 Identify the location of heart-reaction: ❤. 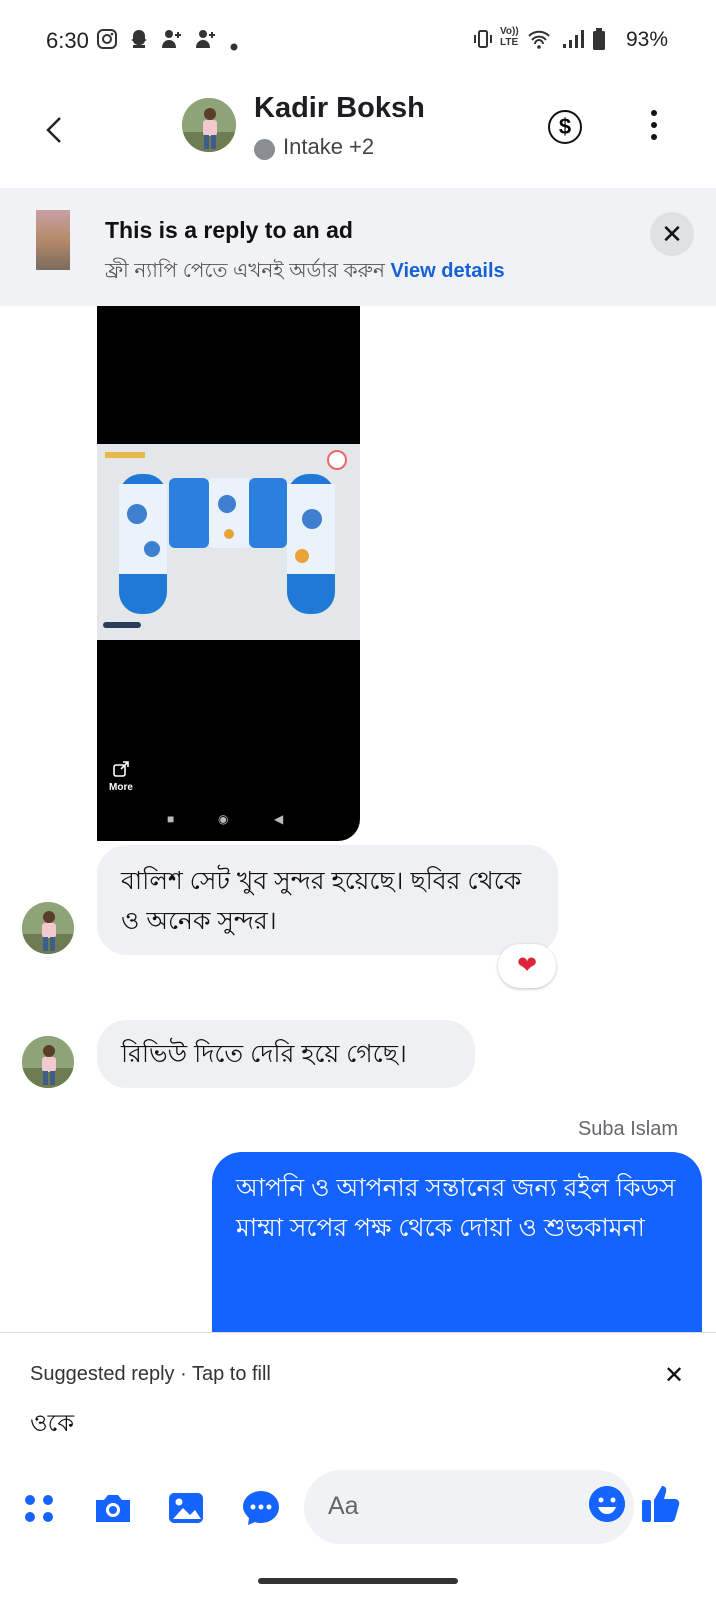
(527, 966).